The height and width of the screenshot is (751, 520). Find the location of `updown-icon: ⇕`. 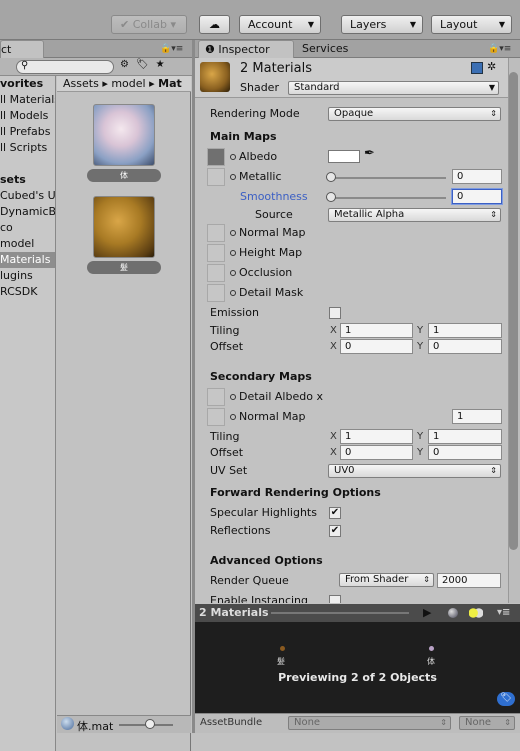

updown-icon: ⇕ is located at coordinates (493, 113).